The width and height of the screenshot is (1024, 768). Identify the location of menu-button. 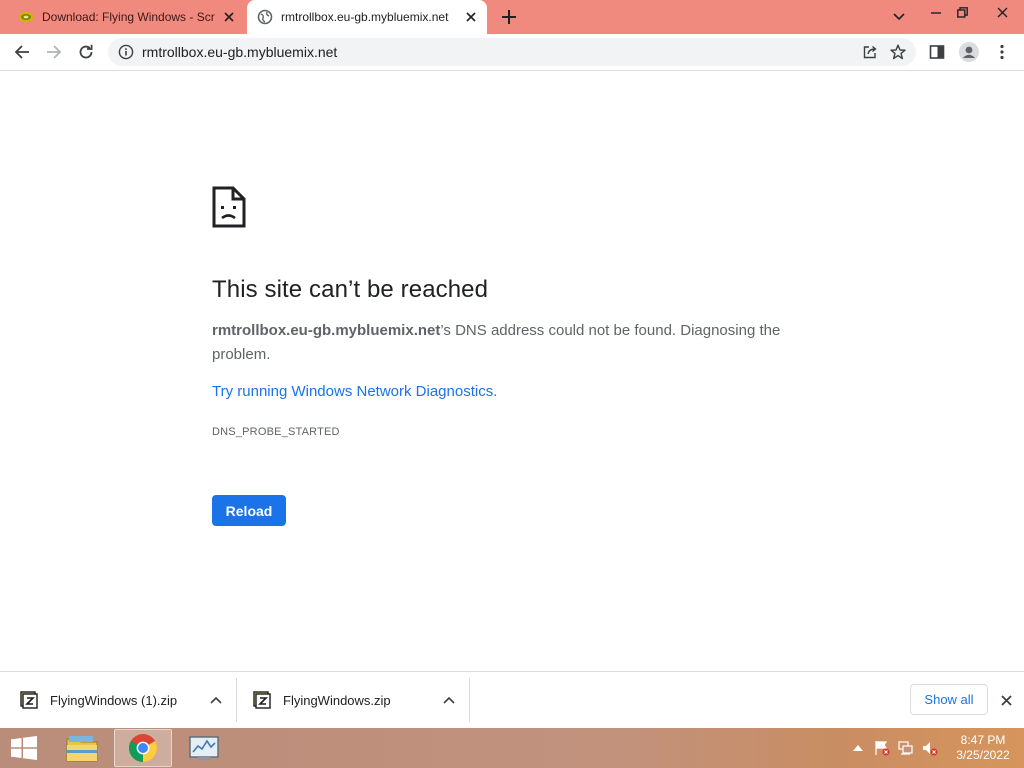
(1002, 52).